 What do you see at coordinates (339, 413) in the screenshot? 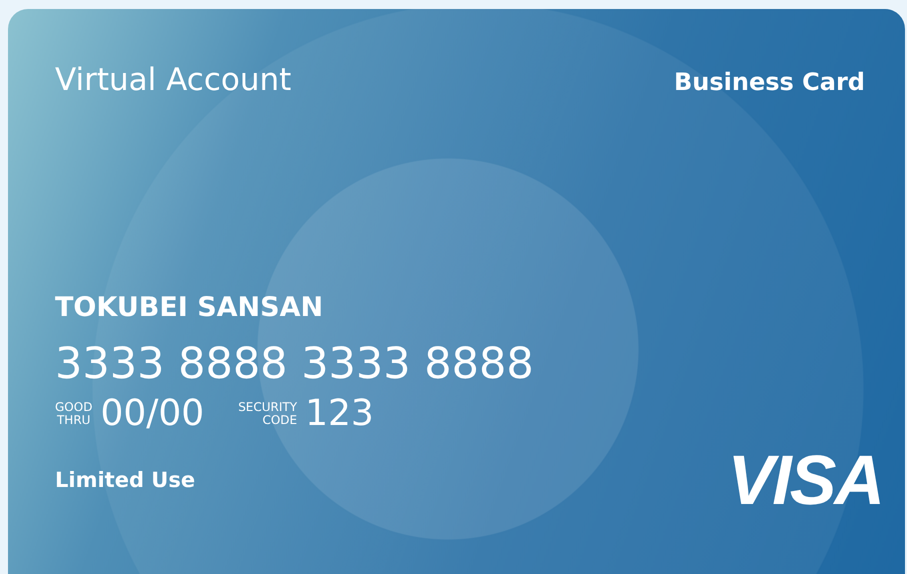
I see `security-code: 123` at bounding box center [339, 413].